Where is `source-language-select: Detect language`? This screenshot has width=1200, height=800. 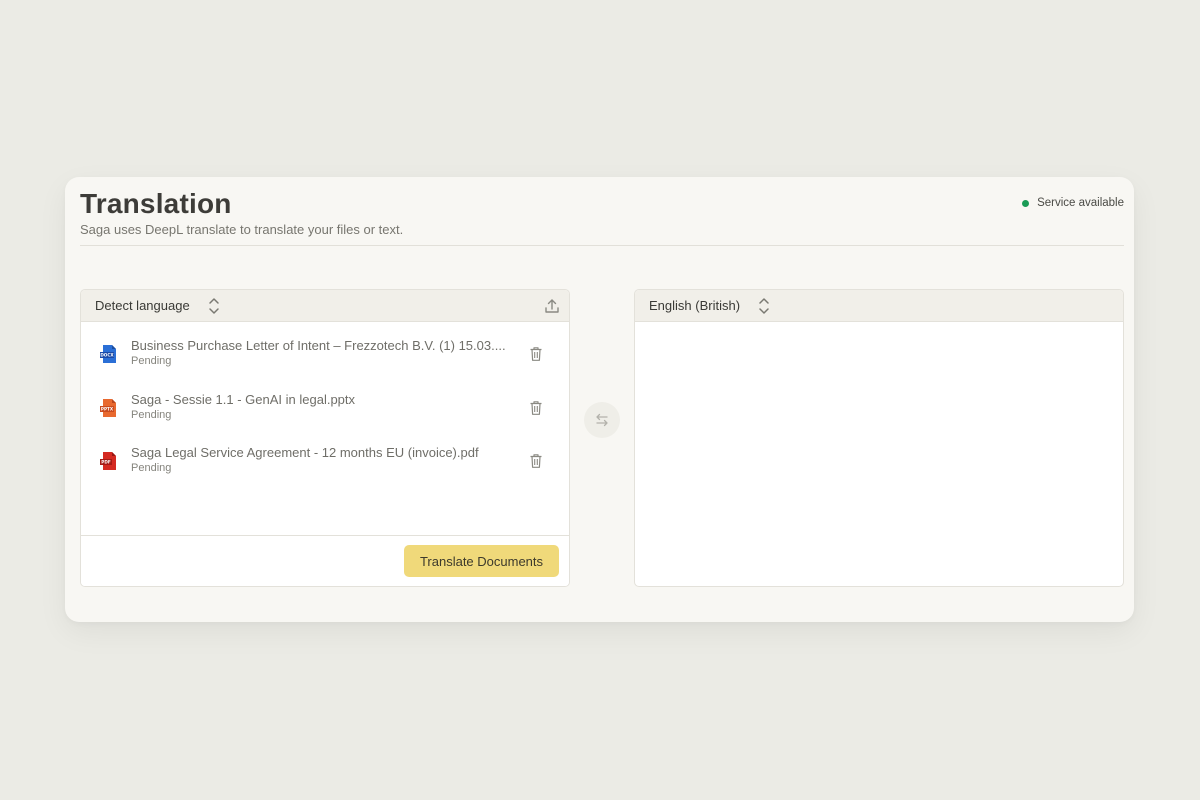
source-language-select: Detect language is located at coordinates (157, 306).